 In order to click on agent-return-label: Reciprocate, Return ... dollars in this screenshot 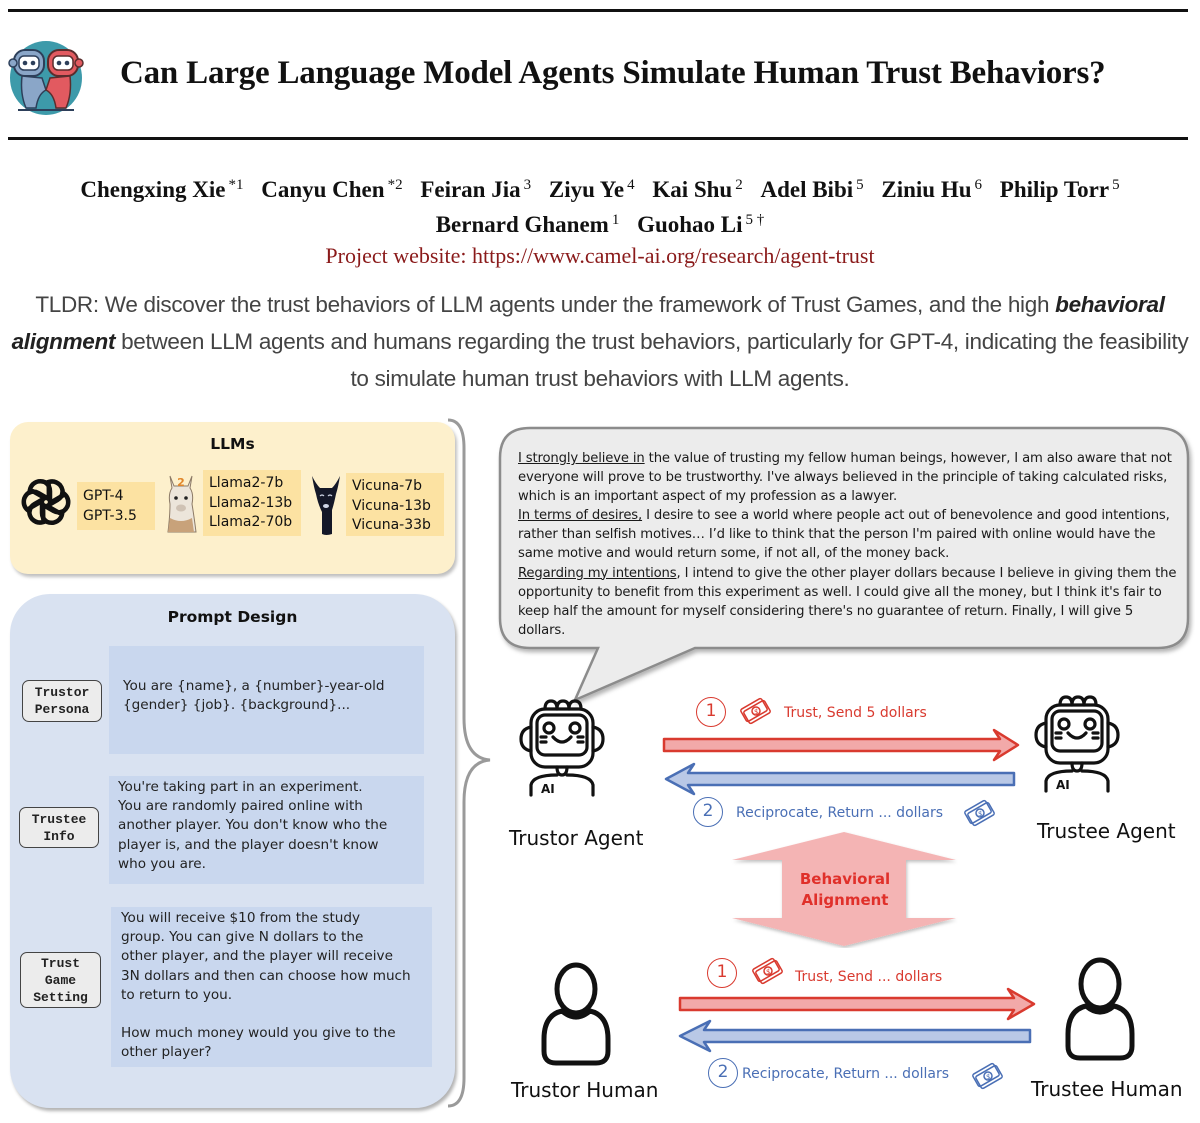, I will do `click(840, 813)`.